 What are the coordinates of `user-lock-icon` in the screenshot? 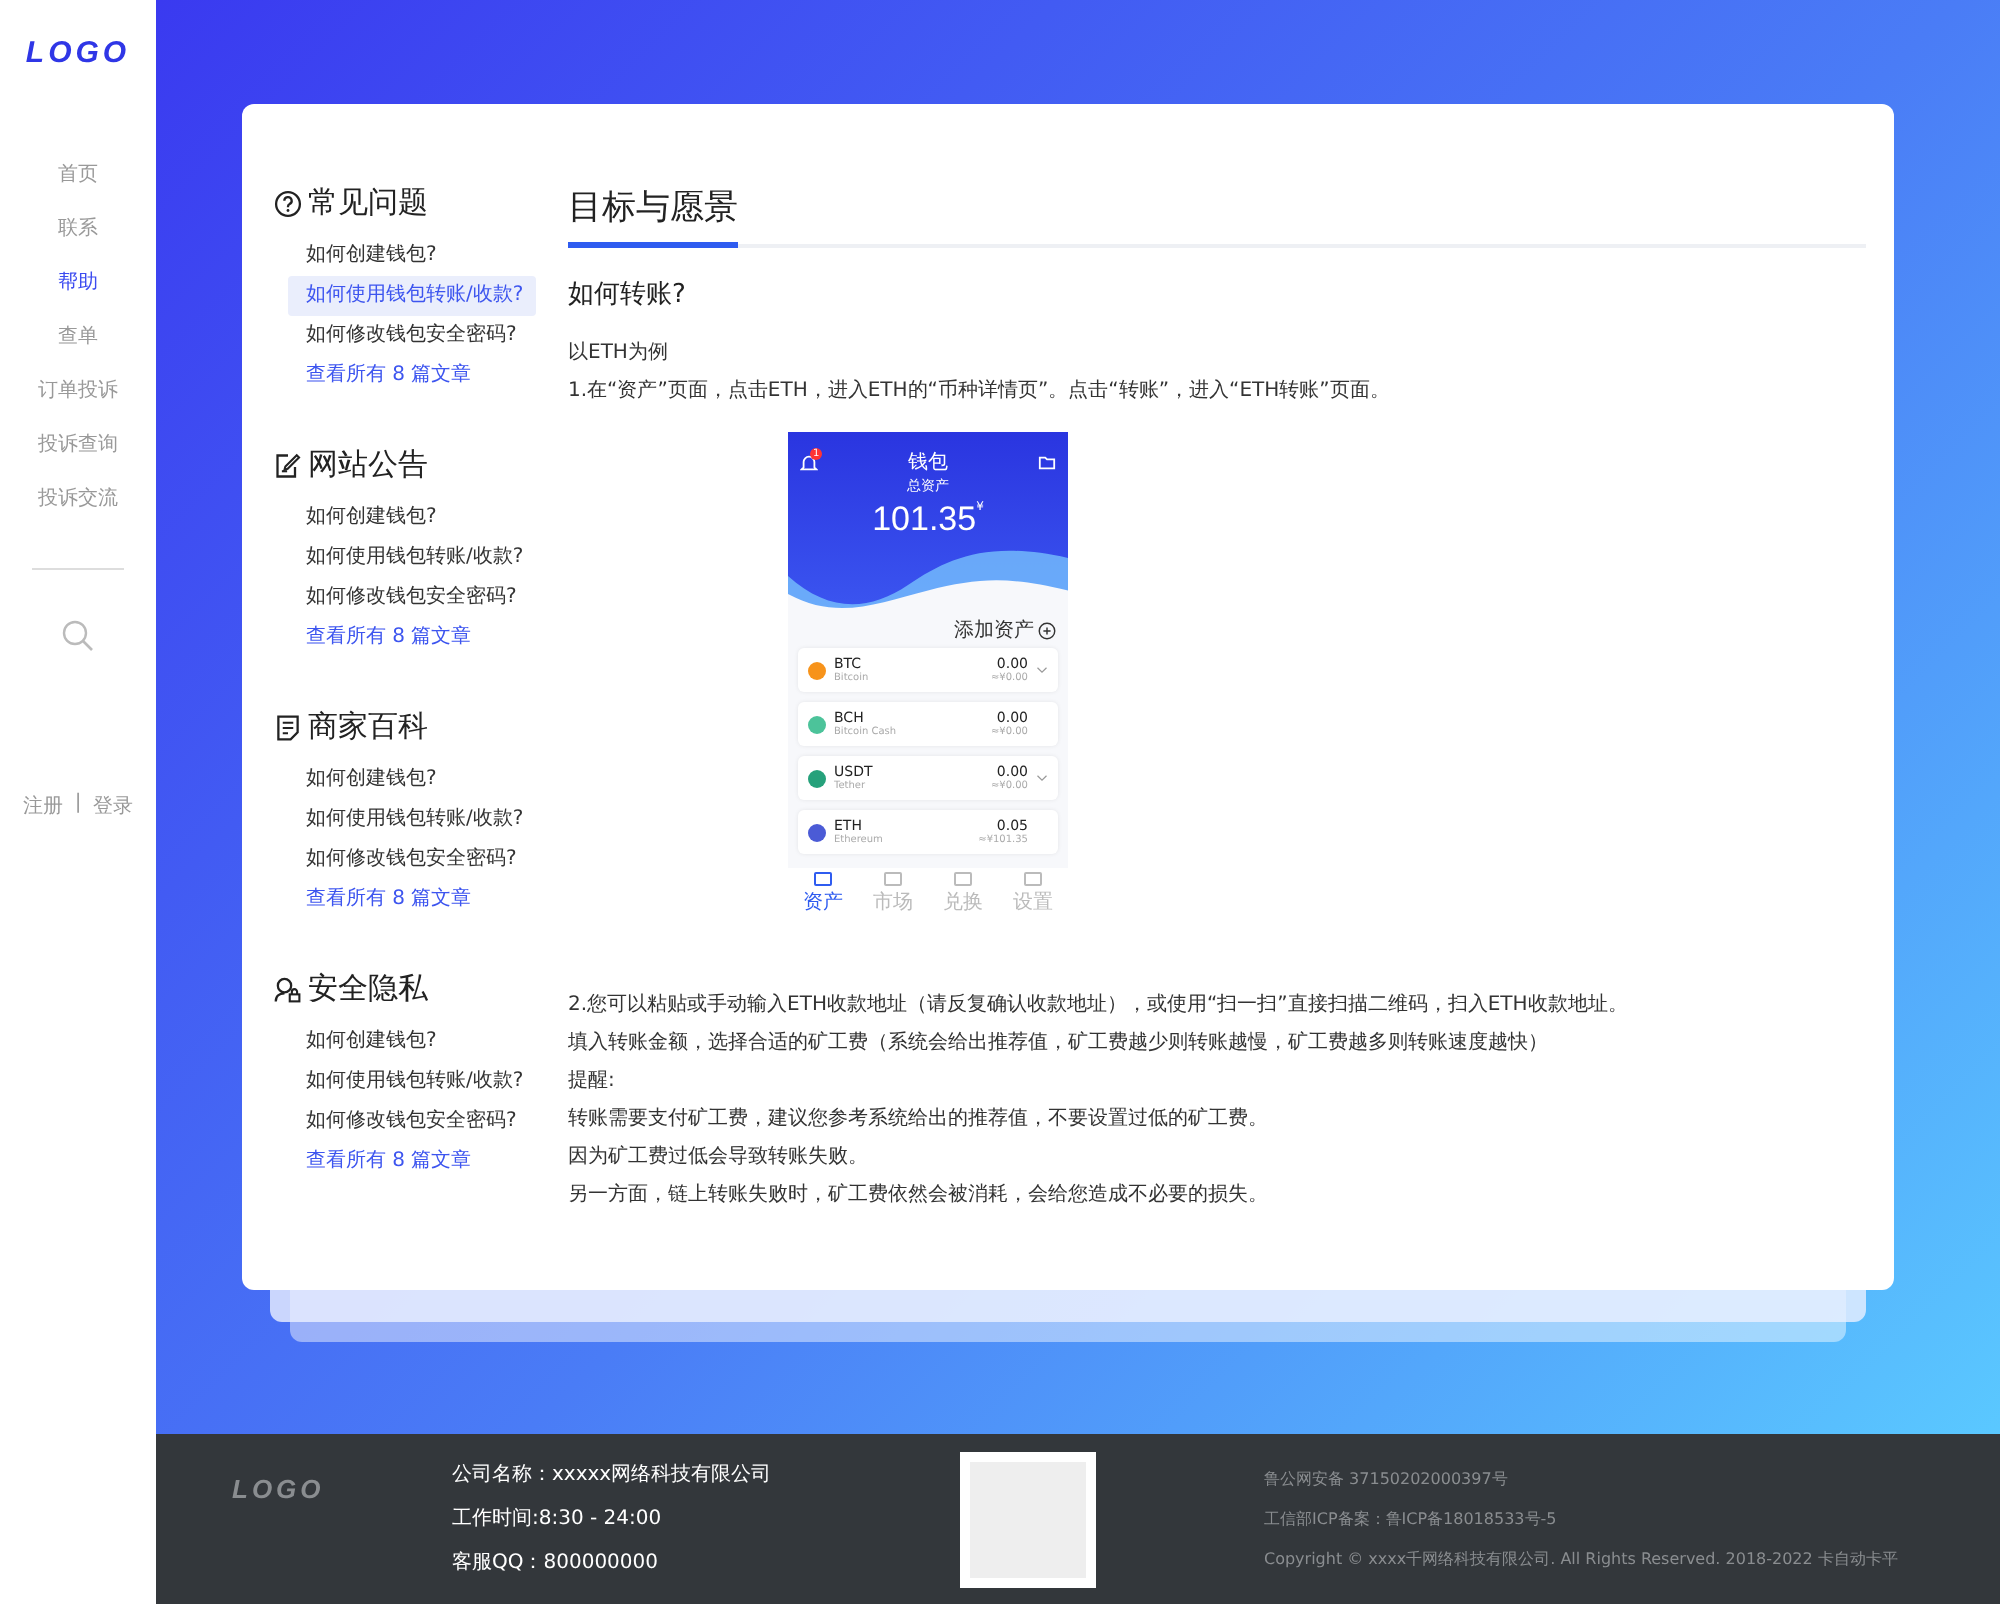 It's located at (288, 989).